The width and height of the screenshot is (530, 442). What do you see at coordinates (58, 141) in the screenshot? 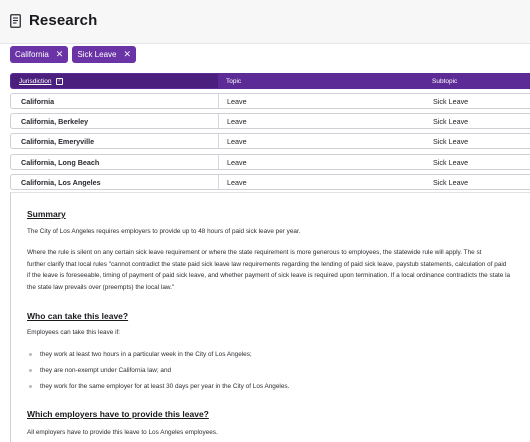
I see `cell-jurisdiction: California, Emeryville` at bounding box center [58, 141].